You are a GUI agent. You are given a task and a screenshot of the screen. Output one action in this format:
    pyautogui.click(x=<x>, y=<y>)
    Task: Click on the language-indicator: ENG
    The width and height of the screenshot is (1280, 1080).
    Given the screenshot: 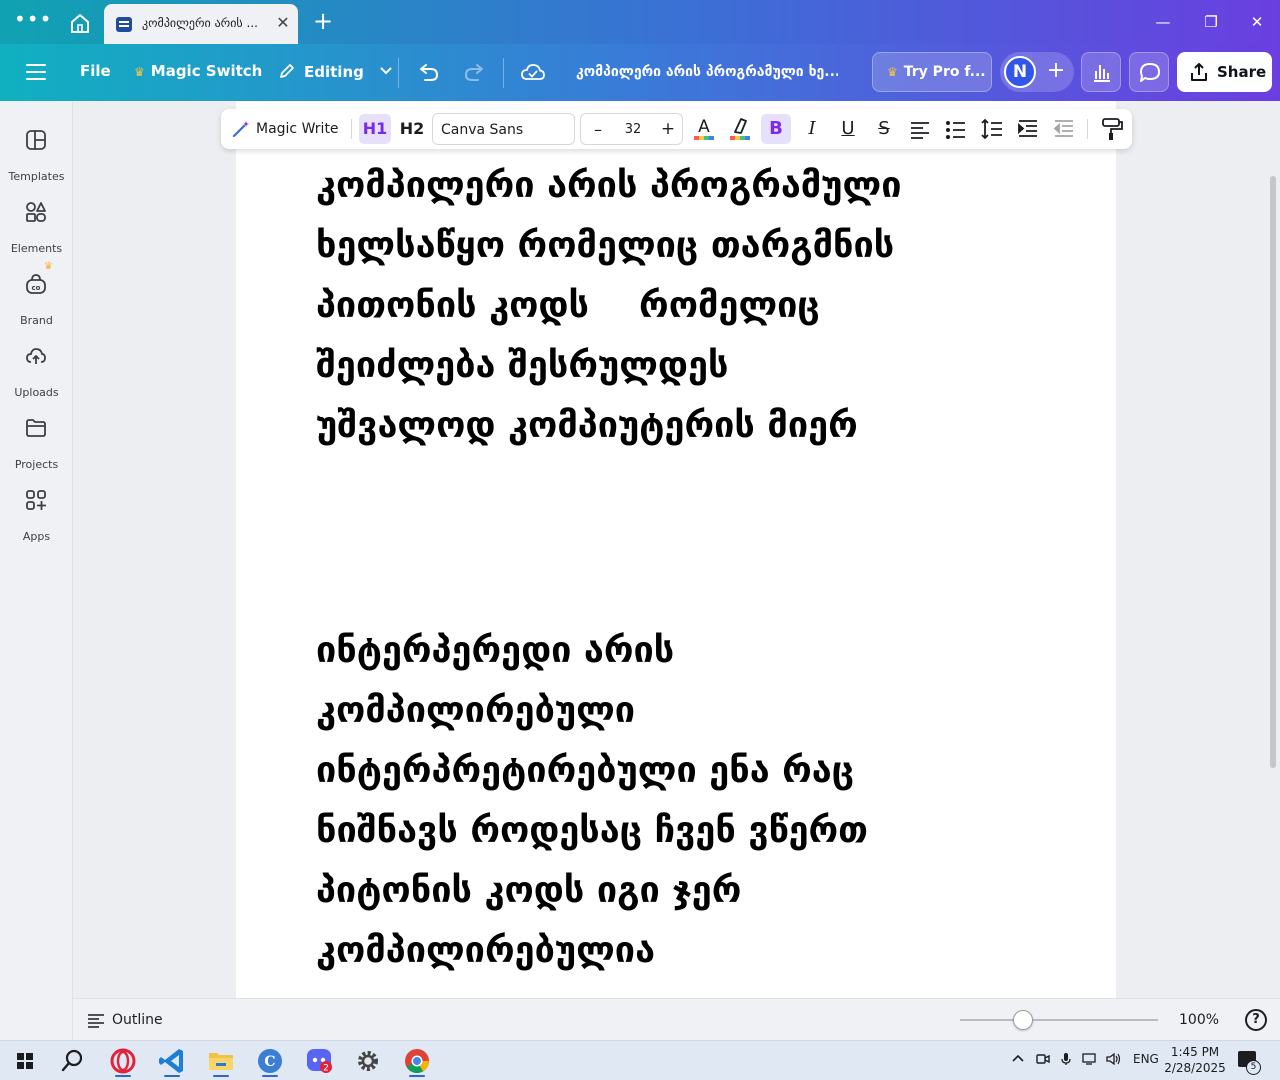 What is the action you would take?
    pyautogui.click(x=1146, y=1059)
    